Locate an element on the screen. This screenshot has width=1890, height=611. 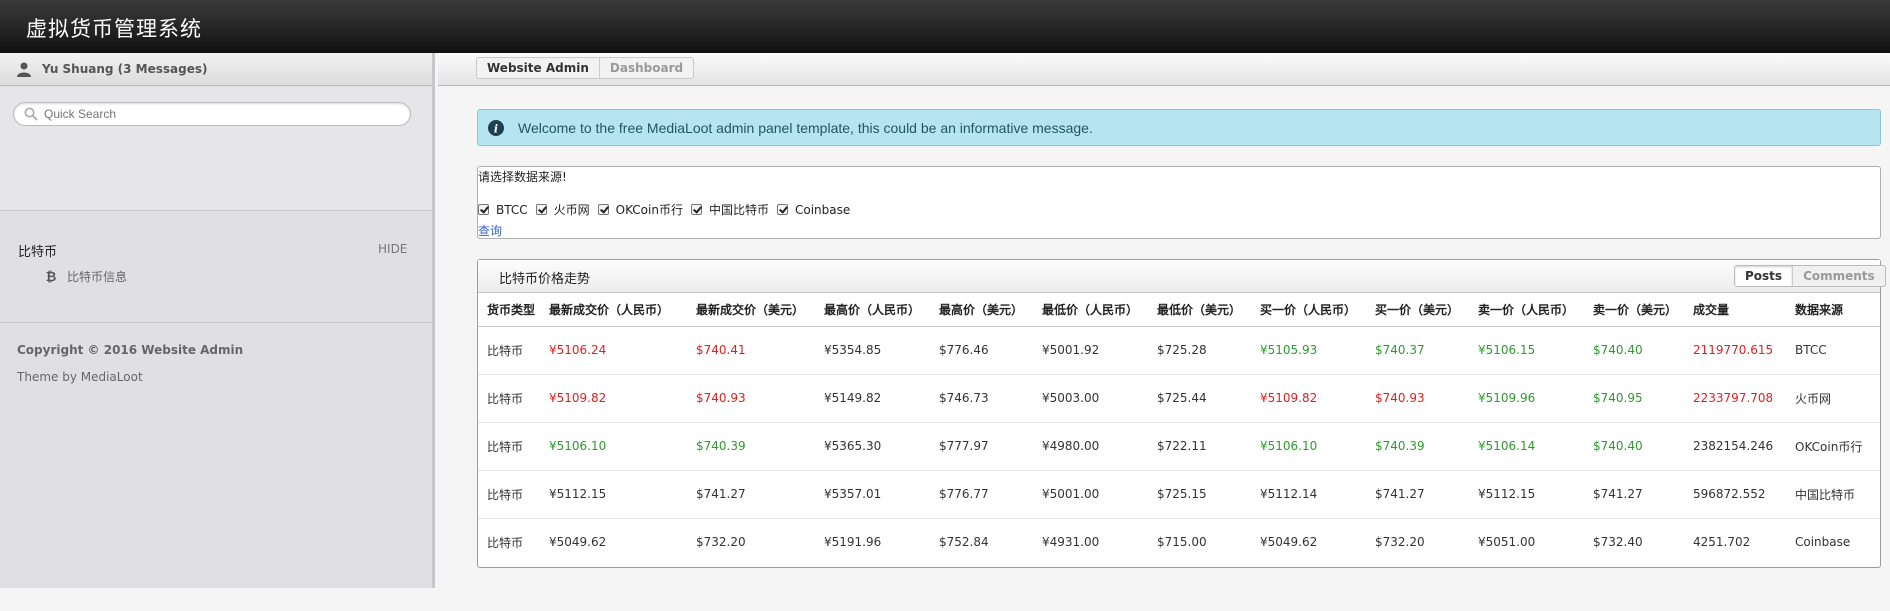
table-cell: $740.37 is located at coordinates (1417, 350).